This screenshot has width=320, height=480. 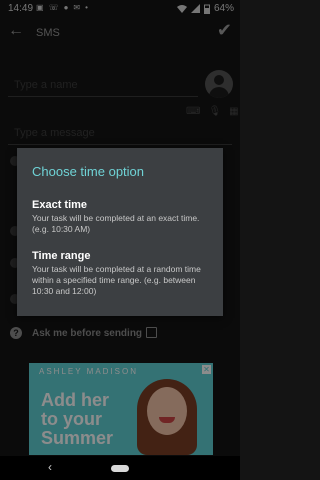 I want to click on option-title: Time range, so click(x=61, y=256).